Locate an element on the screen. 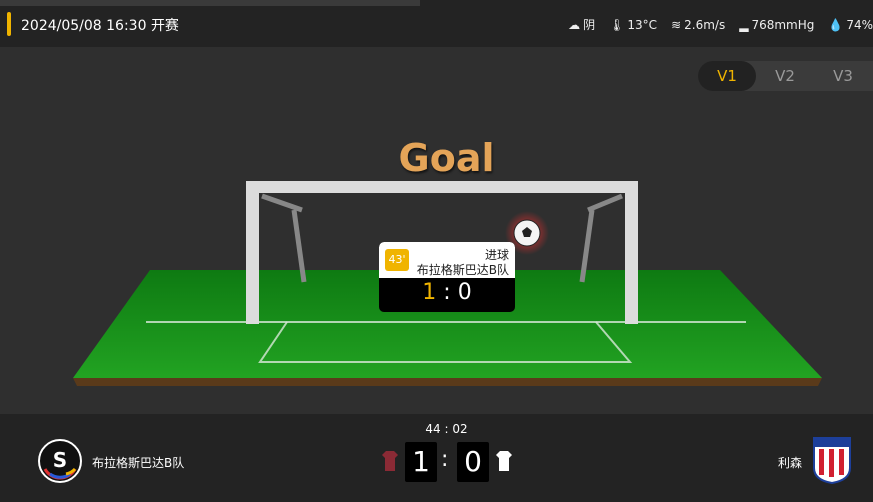 Image resolution: width=873 pixels, height=502 pixels. event-team: 布拉格斯巴达B队 is located at coordinates (462, 270).